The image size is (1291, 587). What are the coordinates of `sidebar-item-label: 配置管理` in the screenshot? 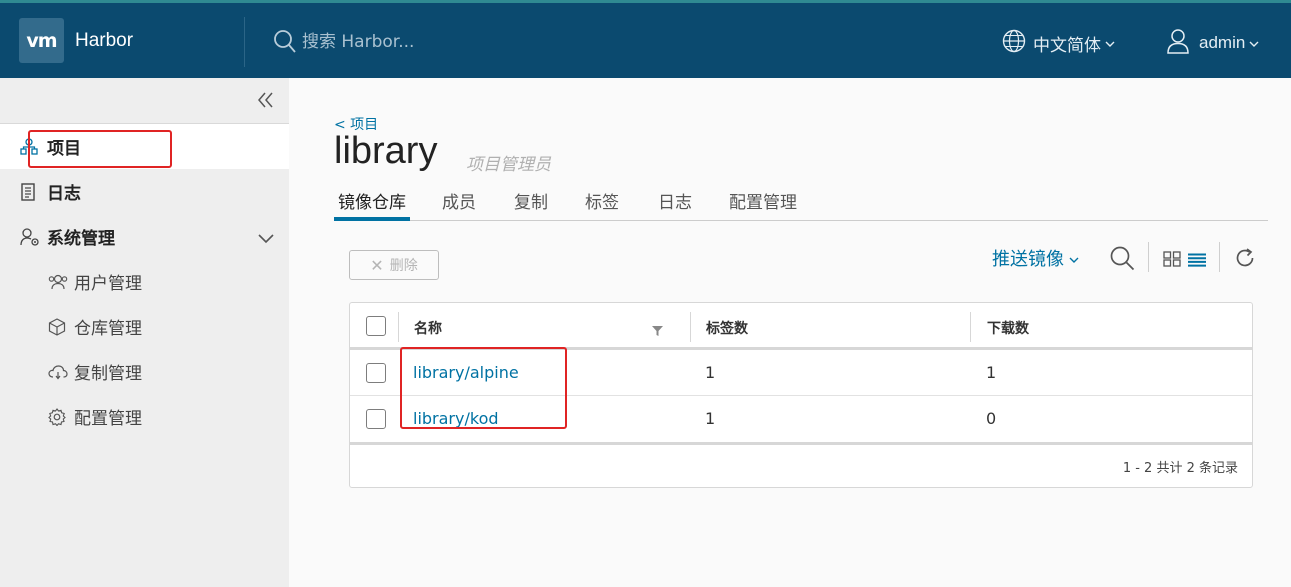 It's located at (108, 419).